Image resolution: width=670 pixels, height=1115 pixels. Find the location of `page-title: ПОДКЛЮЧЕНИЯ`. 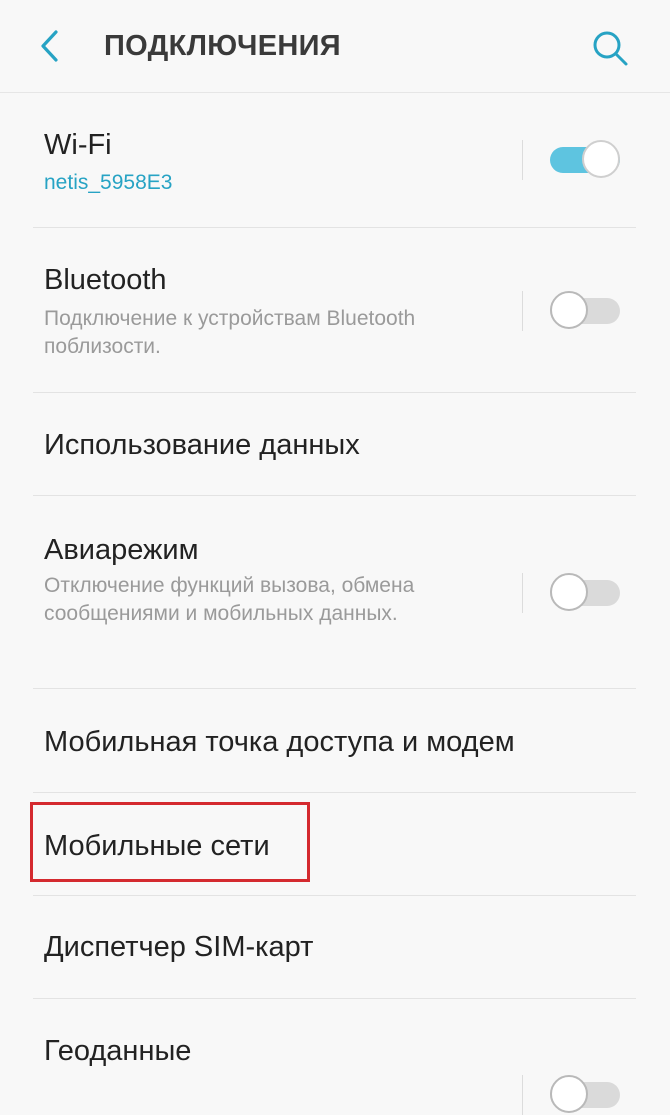

page-title: ПОДКЛЮЧЕНИЯ is located at coordinates (222, 46).